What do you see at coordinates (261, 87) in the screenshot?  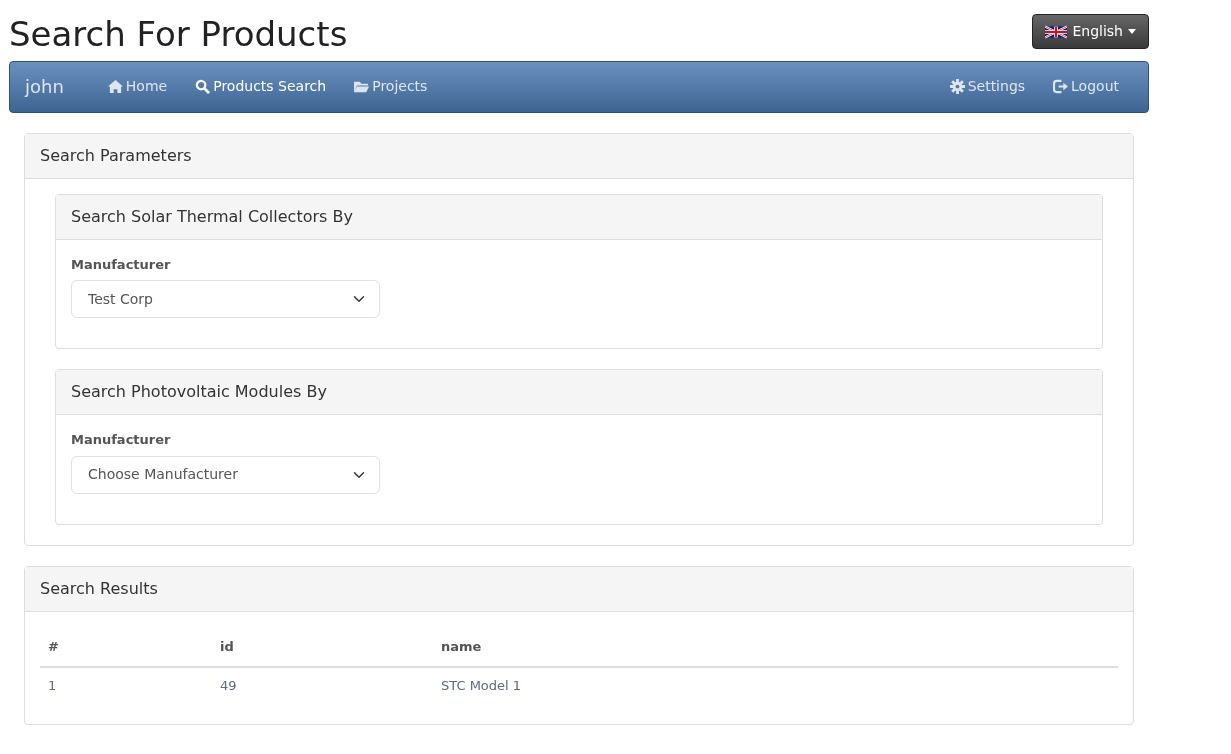 I see `nav-link: Products Search` at bounding box center [261, 87].